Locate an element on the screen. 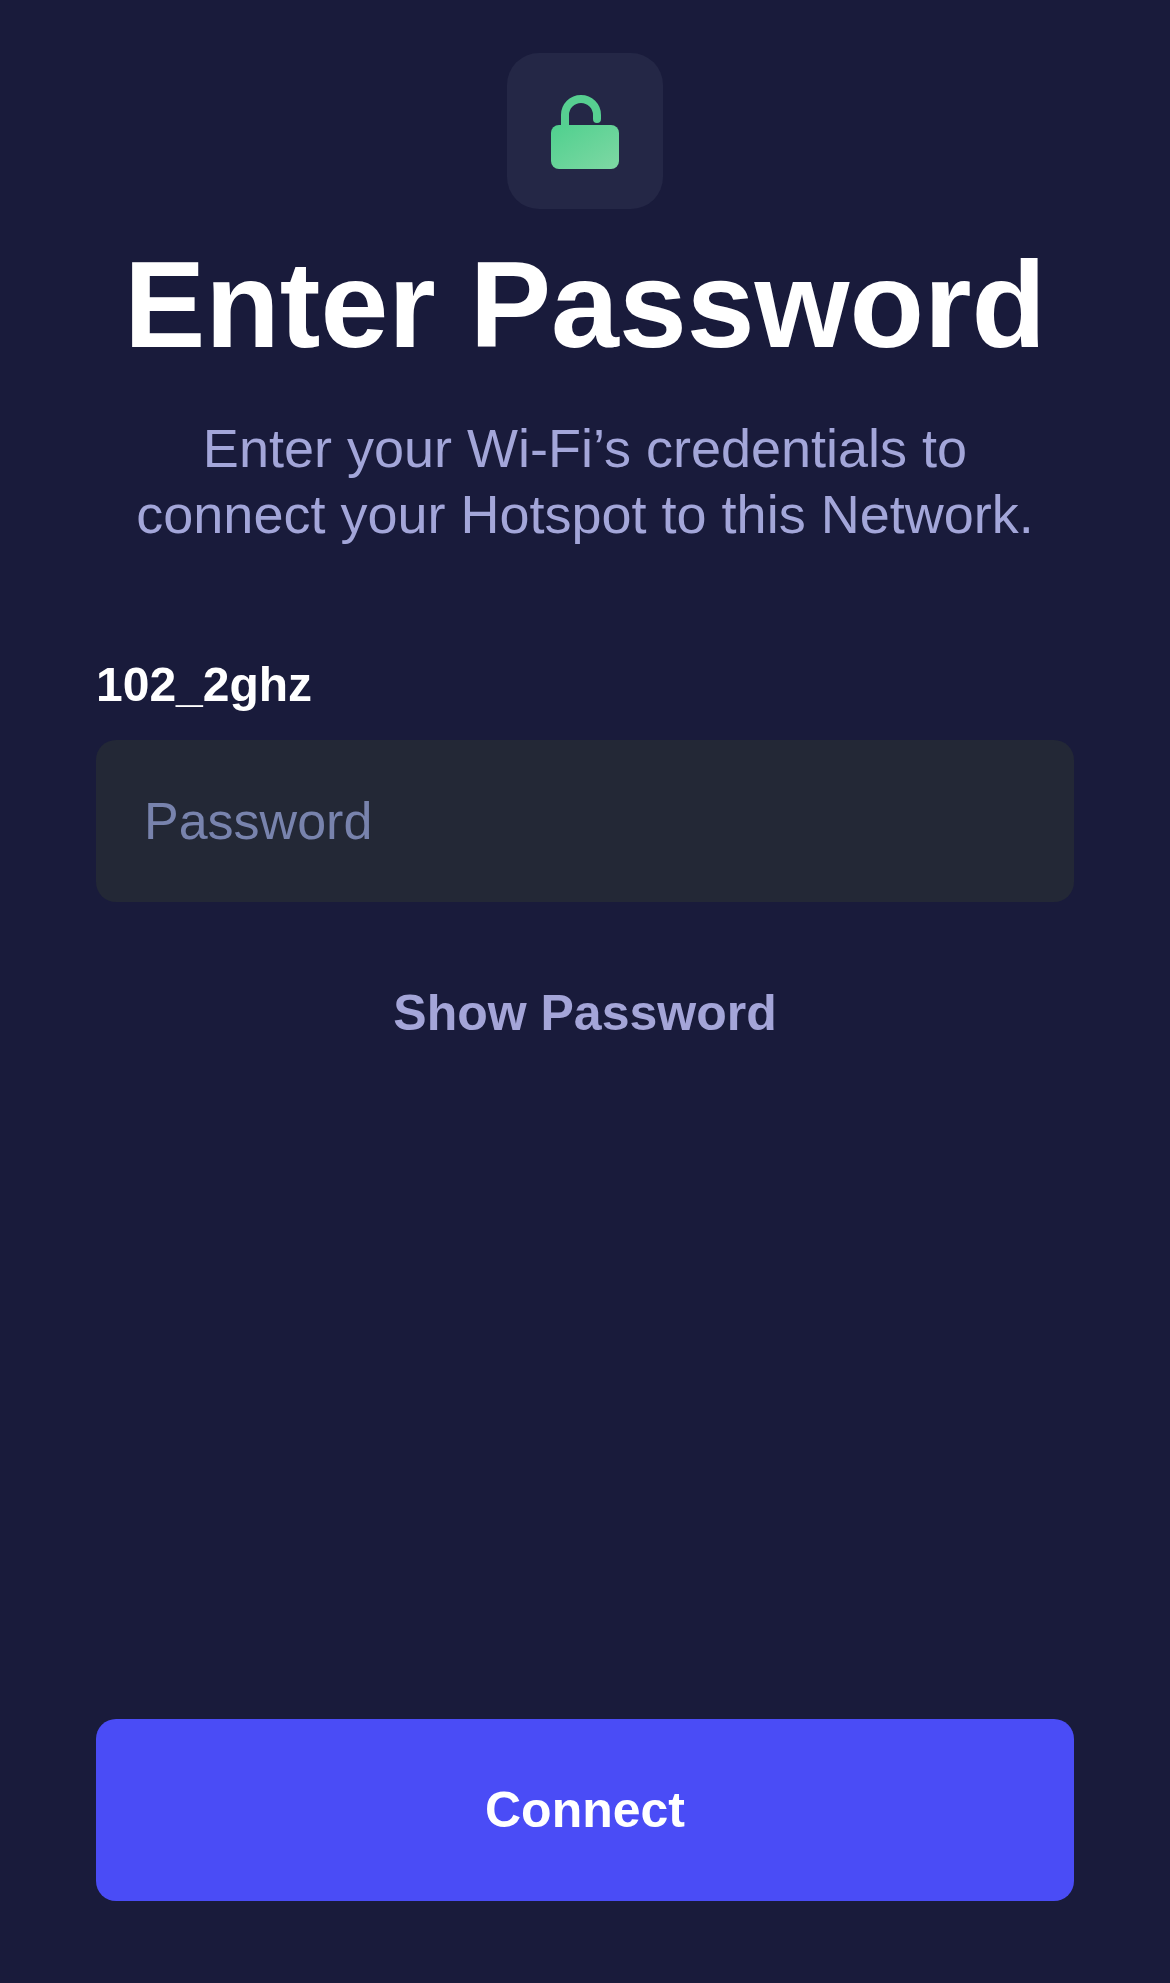 This screenshot has width=1170, height=1983. password-field: Password is located at coordinates (585, 821).